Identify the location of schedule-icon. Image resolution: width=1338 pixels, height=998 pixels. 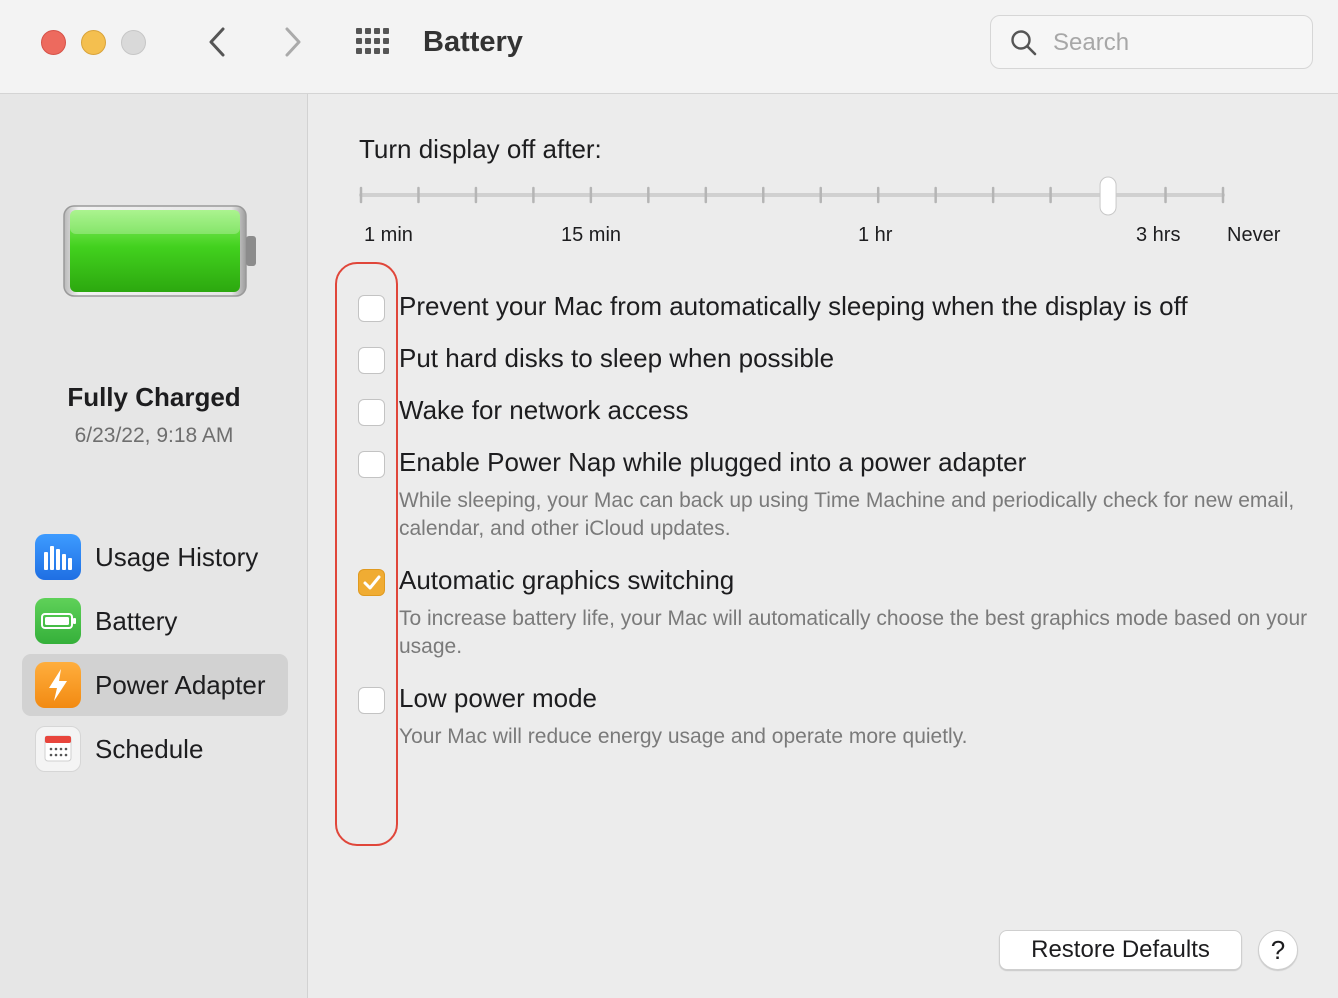
(58, 749).